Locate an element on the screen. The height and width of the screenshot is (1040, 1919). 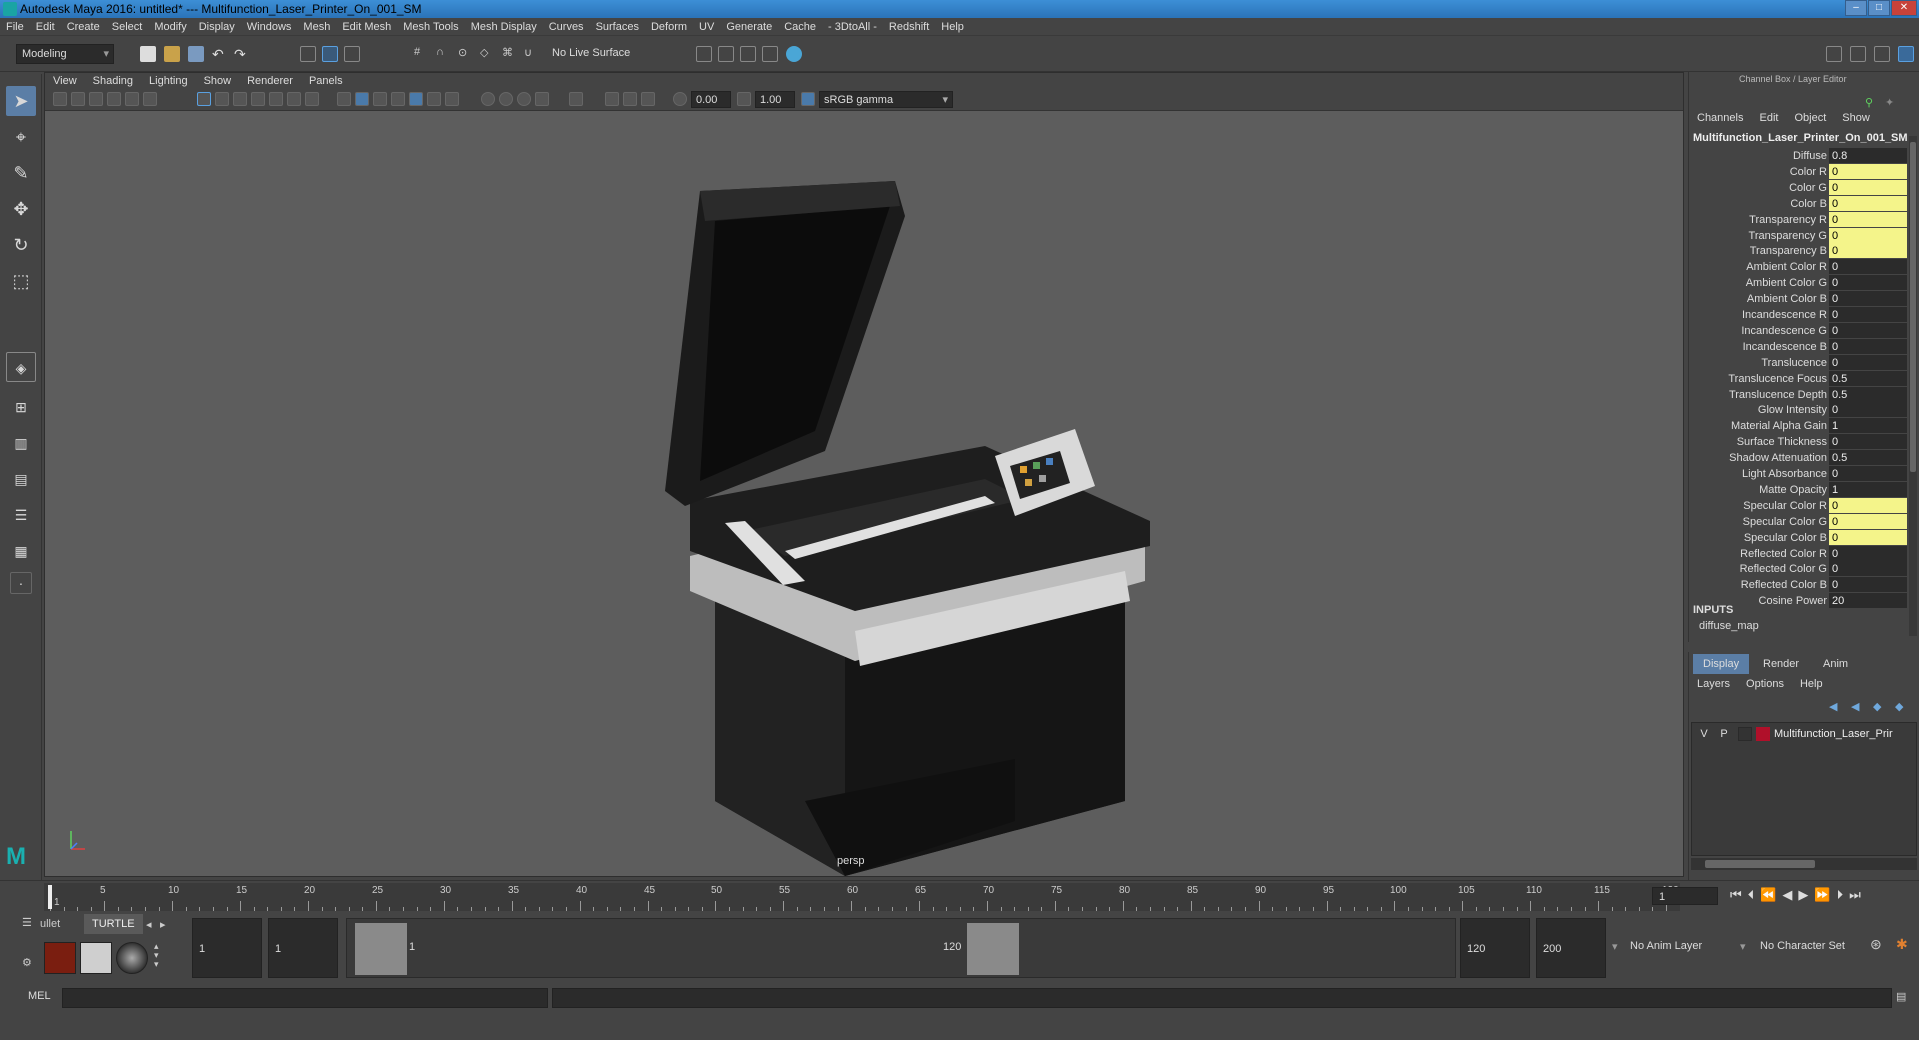
attribute-label: Specular Color R is located at coordinates (1785, 506).